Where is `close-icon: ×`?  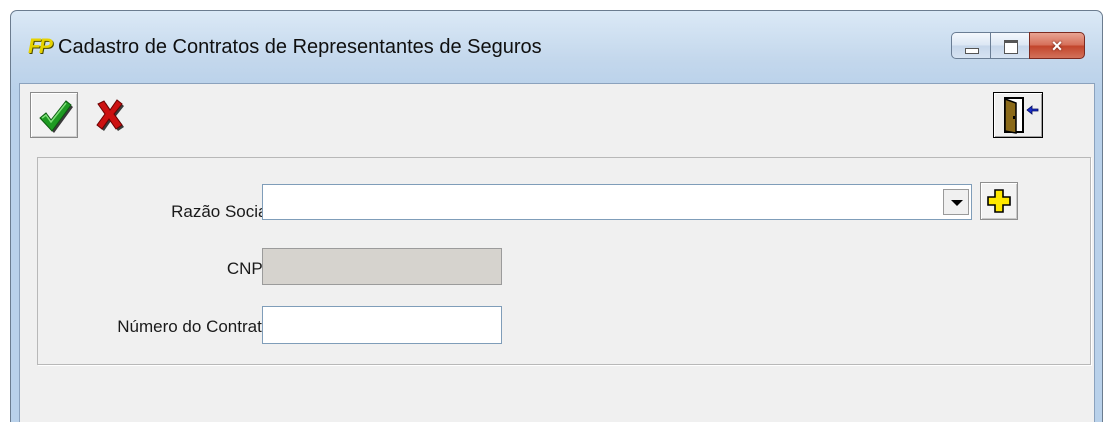 close-icon: × is located at coordinates (1057, 46).